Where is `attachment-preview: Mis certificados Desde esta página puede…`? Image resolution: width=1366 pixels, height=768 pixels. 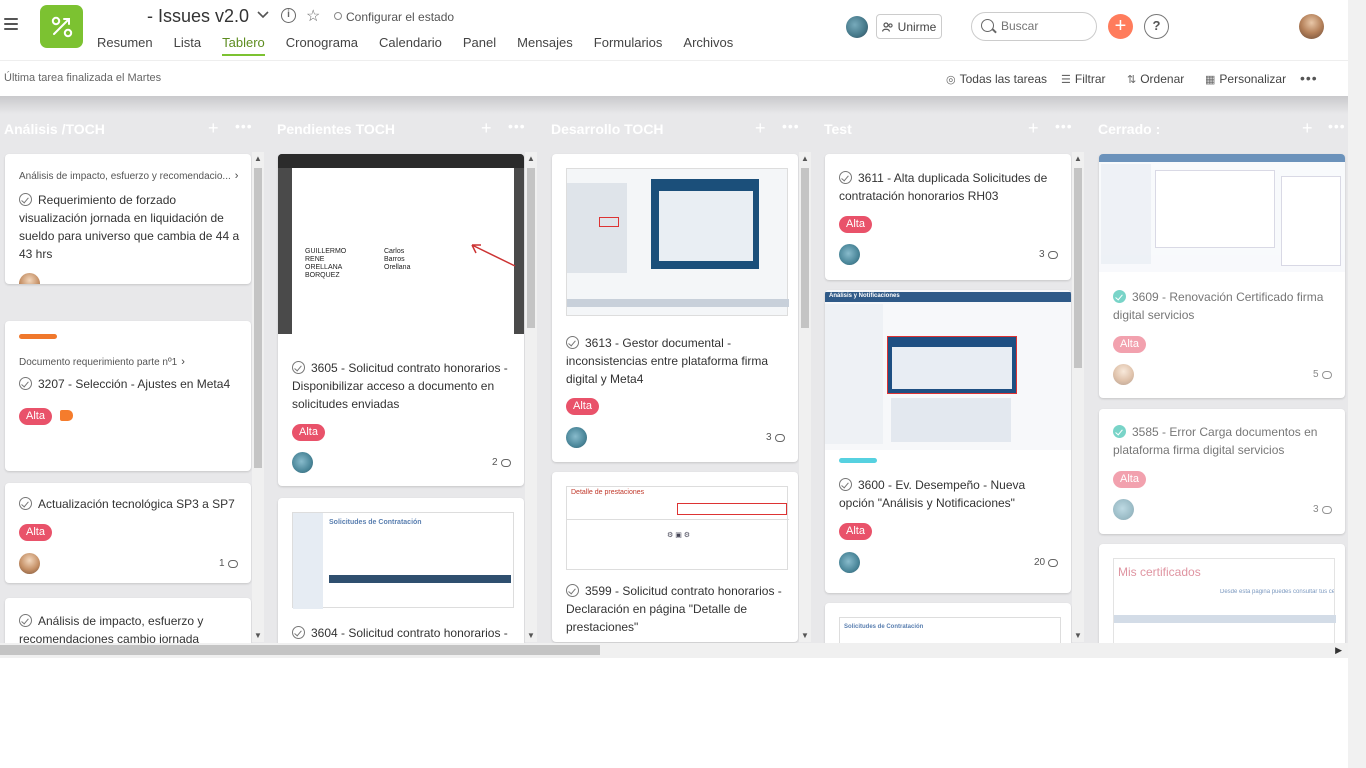
attachment-preview: Mis certificados Desde esta página puede… is located at coordinates (1224, 600).